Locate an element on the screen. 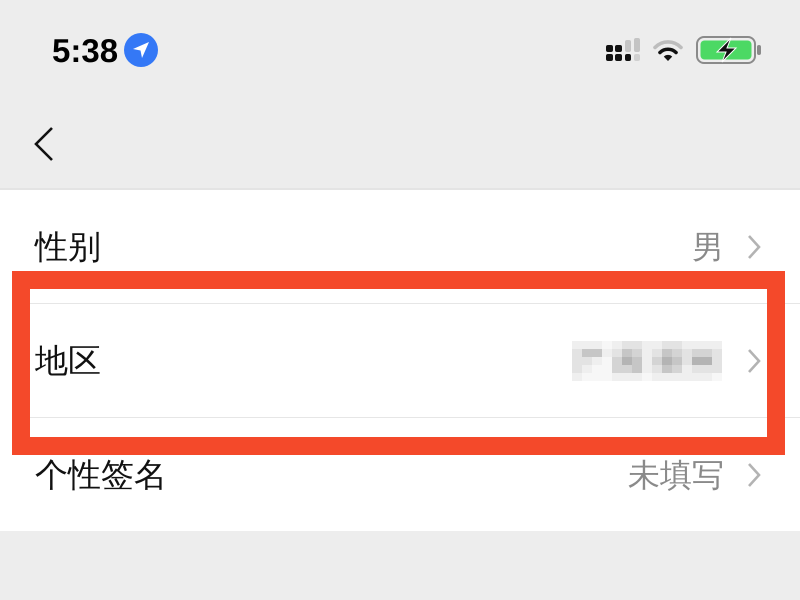 This screenshot has height=600, width=800. back-button is located at coordinates (44, 144).